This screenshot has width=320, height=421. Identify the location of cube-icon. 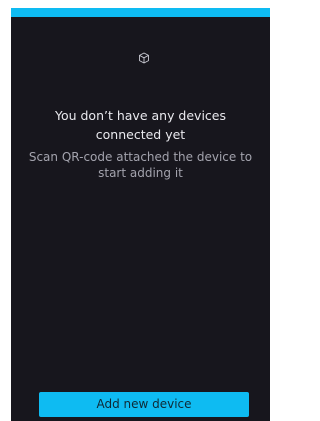
(144, 58).